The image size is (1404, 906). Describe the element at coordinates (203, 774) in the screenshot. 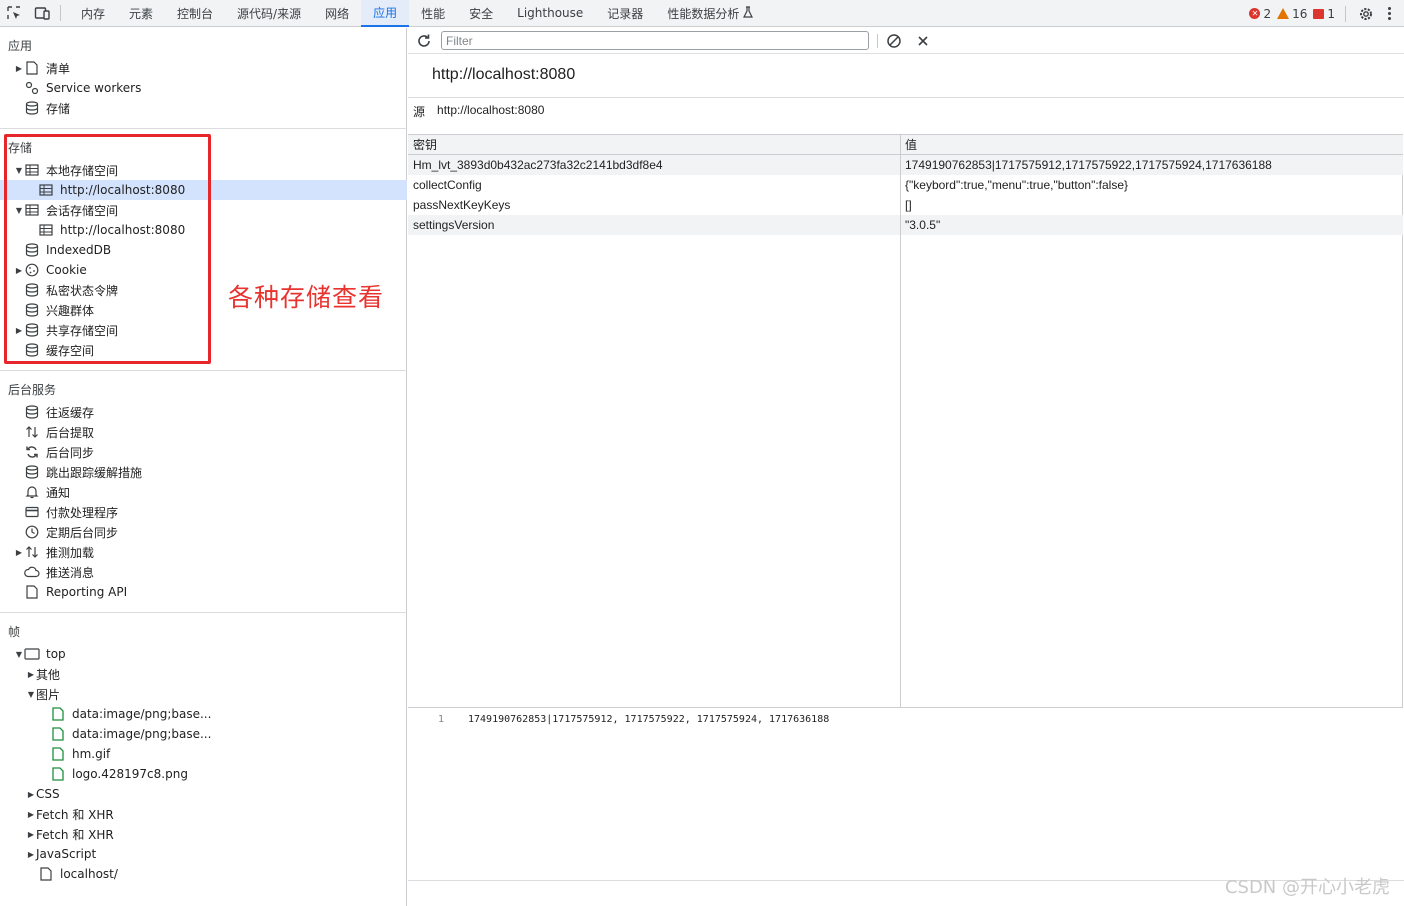

I see `sidebar-item-image-file: logo.428197c8.png` at that location.